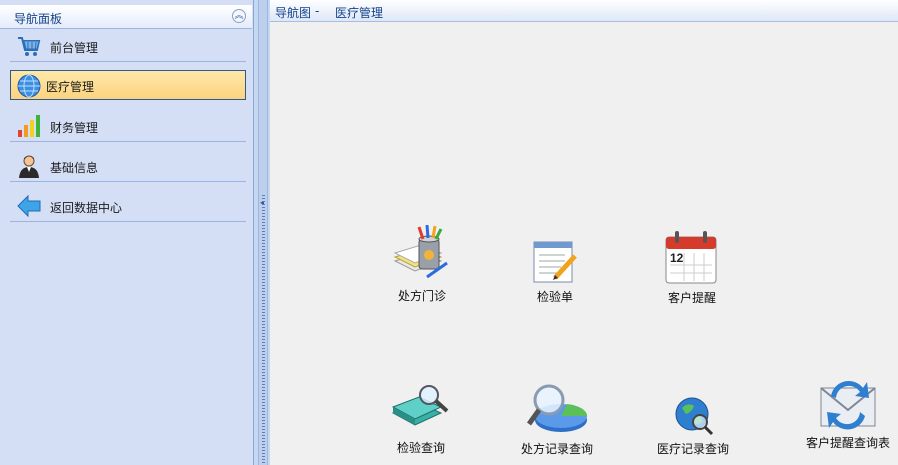  Describe the element at coordinates (29, 166) in the screenshot. I see `user-icon` at that location.